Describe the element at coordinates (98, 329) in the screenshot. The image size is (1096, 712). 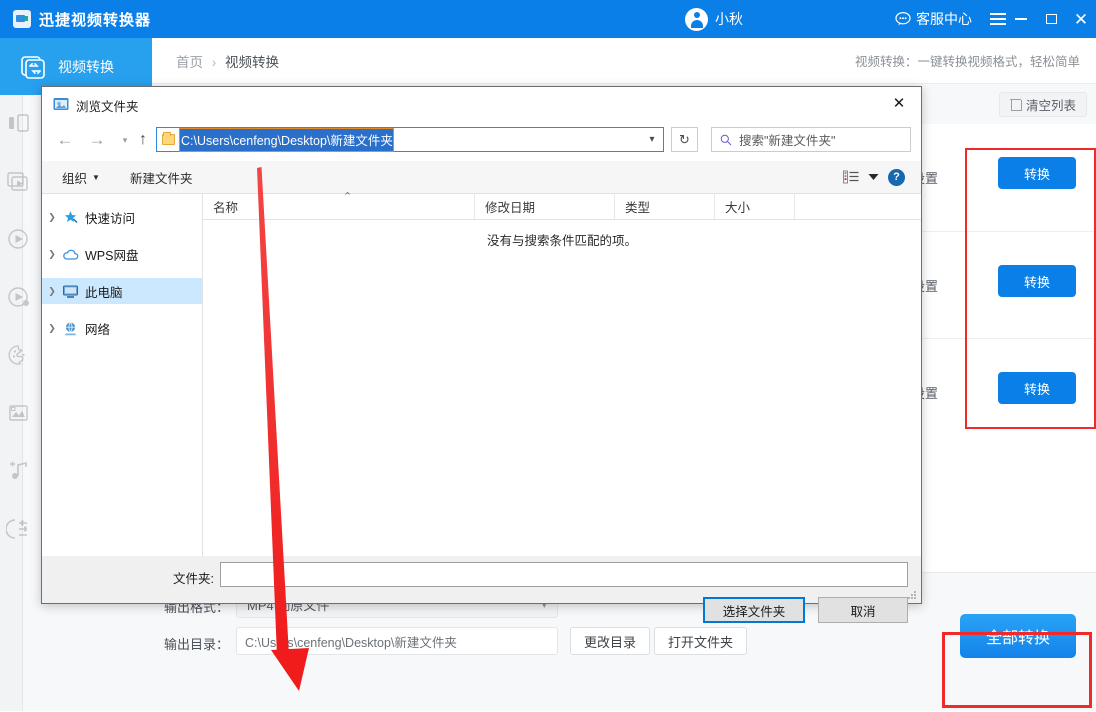
I see `tree-item-label: 网络` at that location.